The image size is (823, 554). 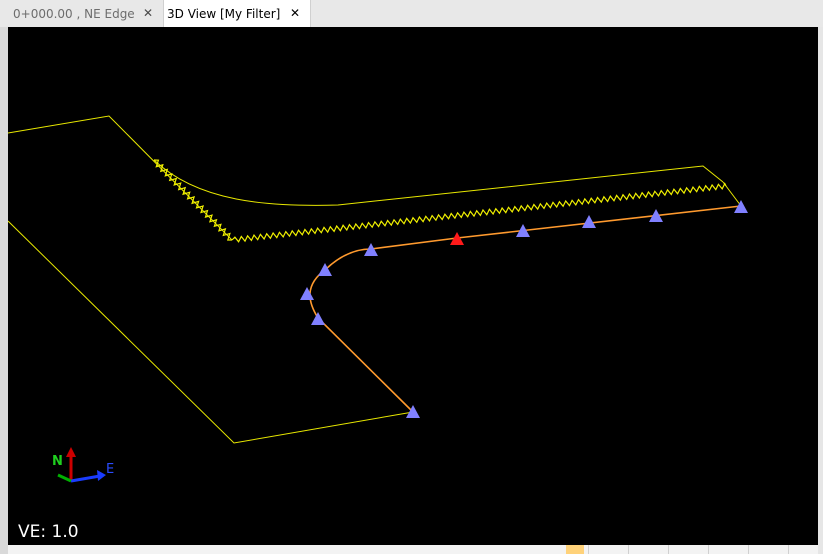 I want to click on tab-ne-edge: 0+000.00 , NE Edge ✕, so click(x=81, y=13).